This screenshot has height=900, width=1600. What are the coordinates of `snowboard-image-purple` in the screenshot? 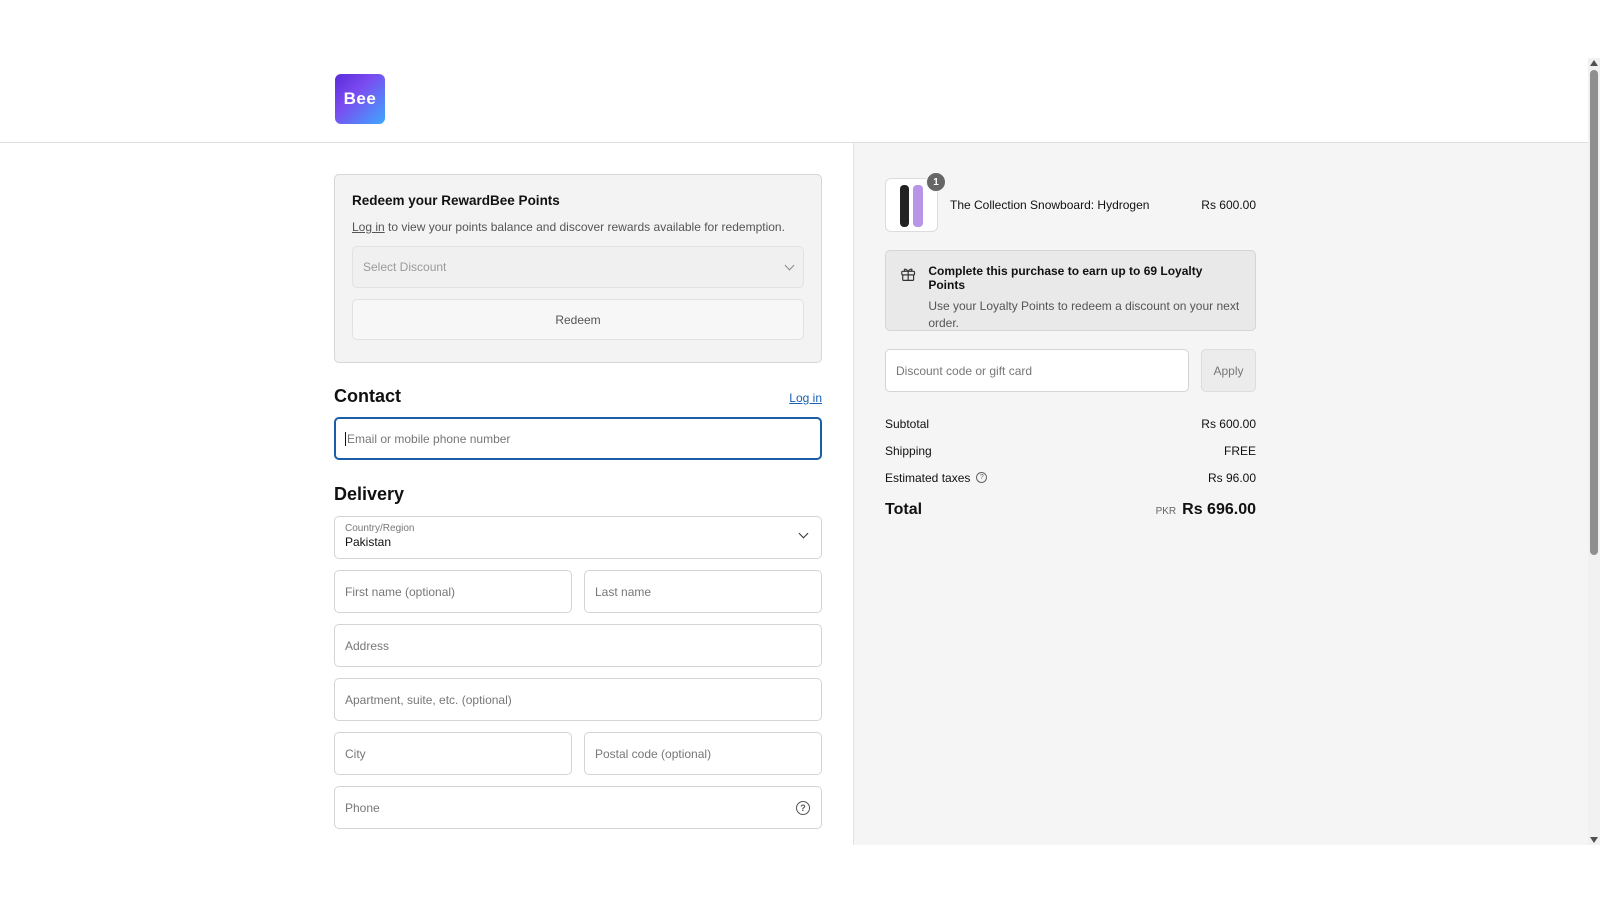 It's located at (918, 206).